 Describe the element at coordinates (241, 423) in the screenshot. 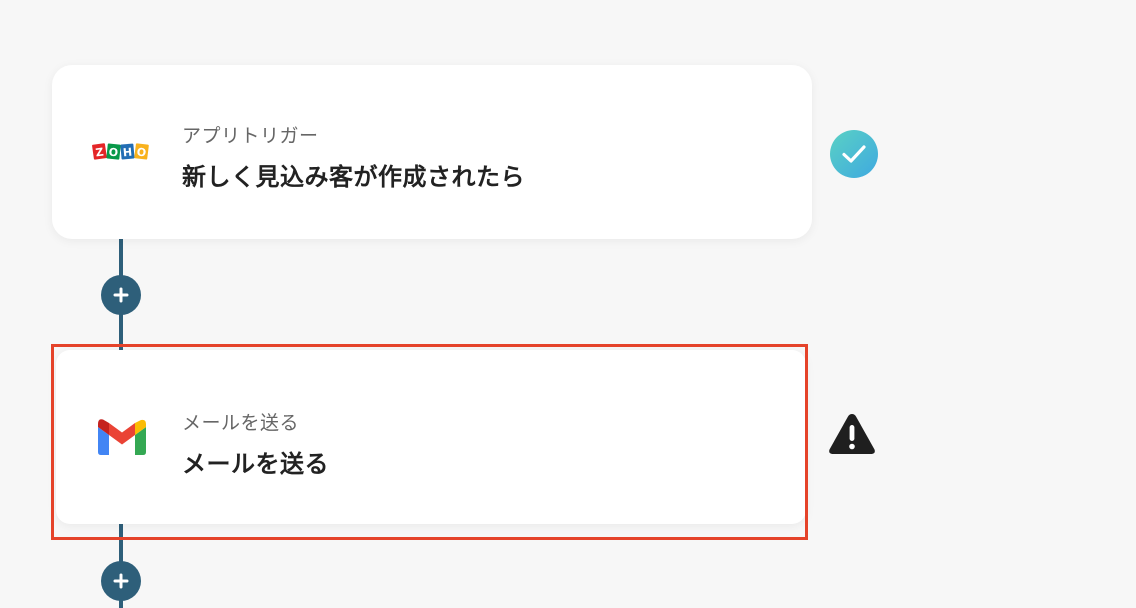

I see `step-subtitle: メールを送る` at that location.